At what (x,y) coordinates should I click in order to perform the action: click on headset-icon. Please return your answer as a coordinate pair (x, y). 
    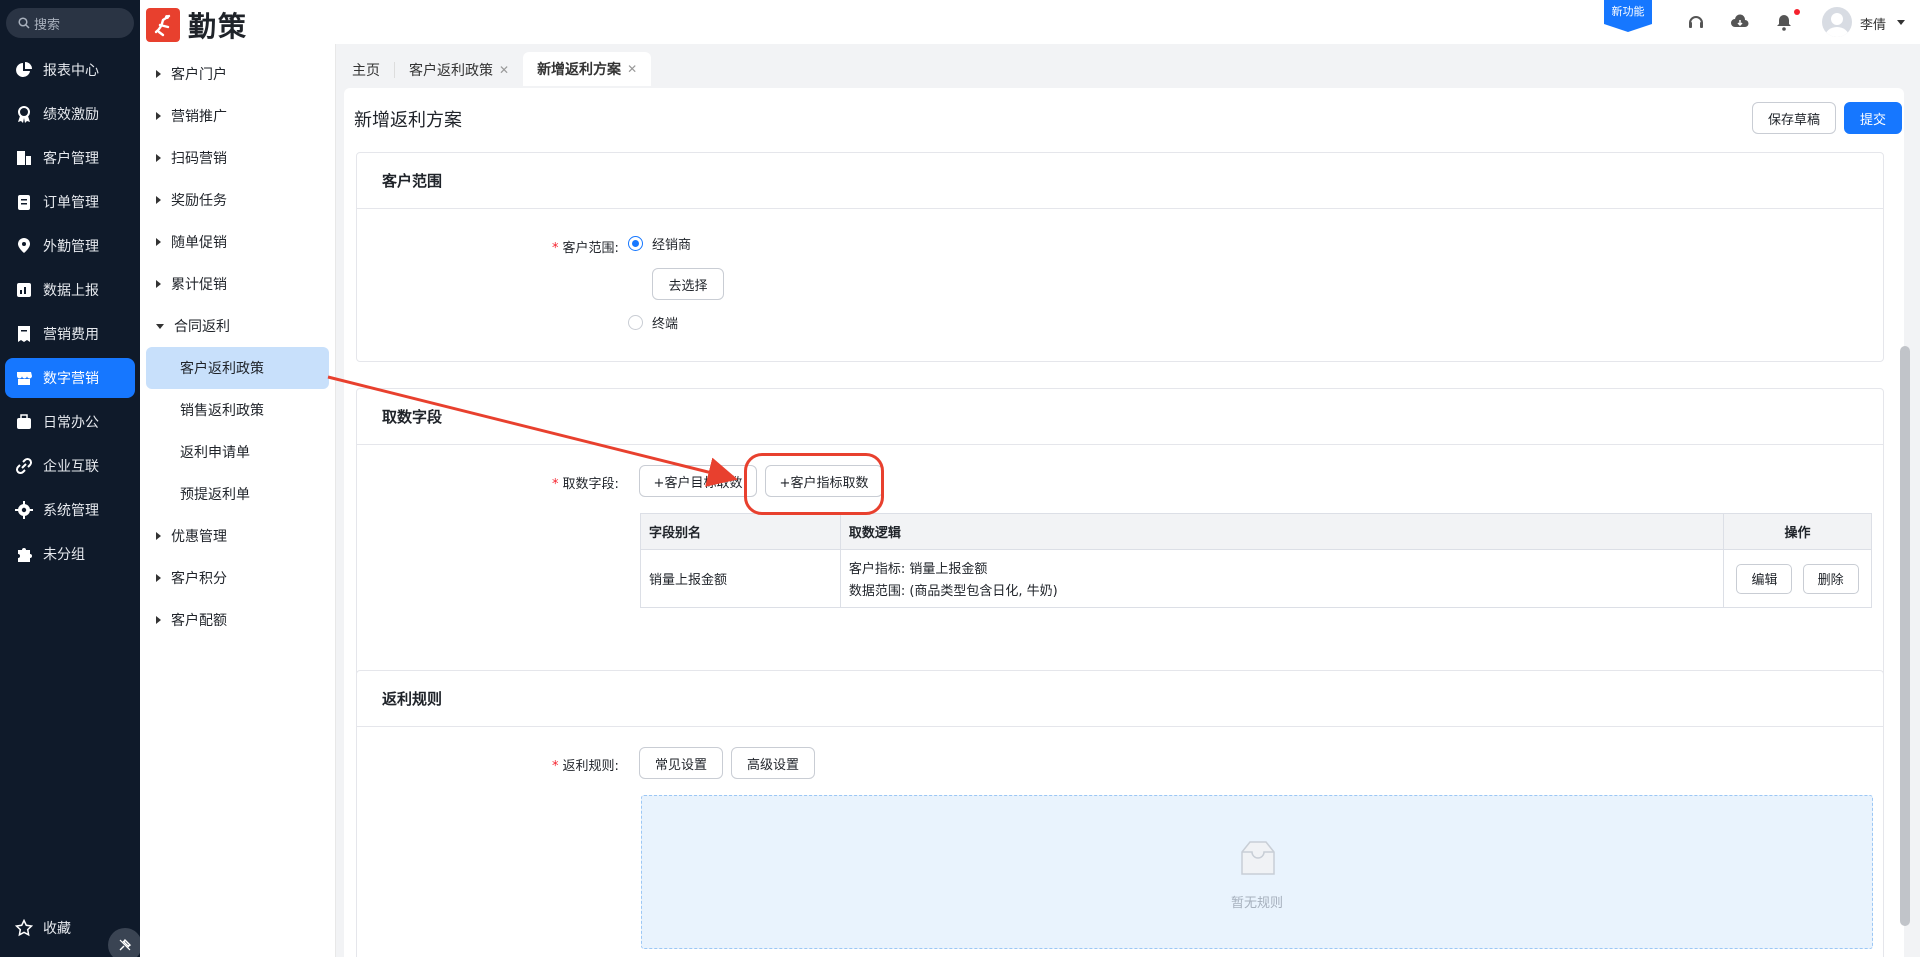
    Looking at the image, I should click on (1696, 22).